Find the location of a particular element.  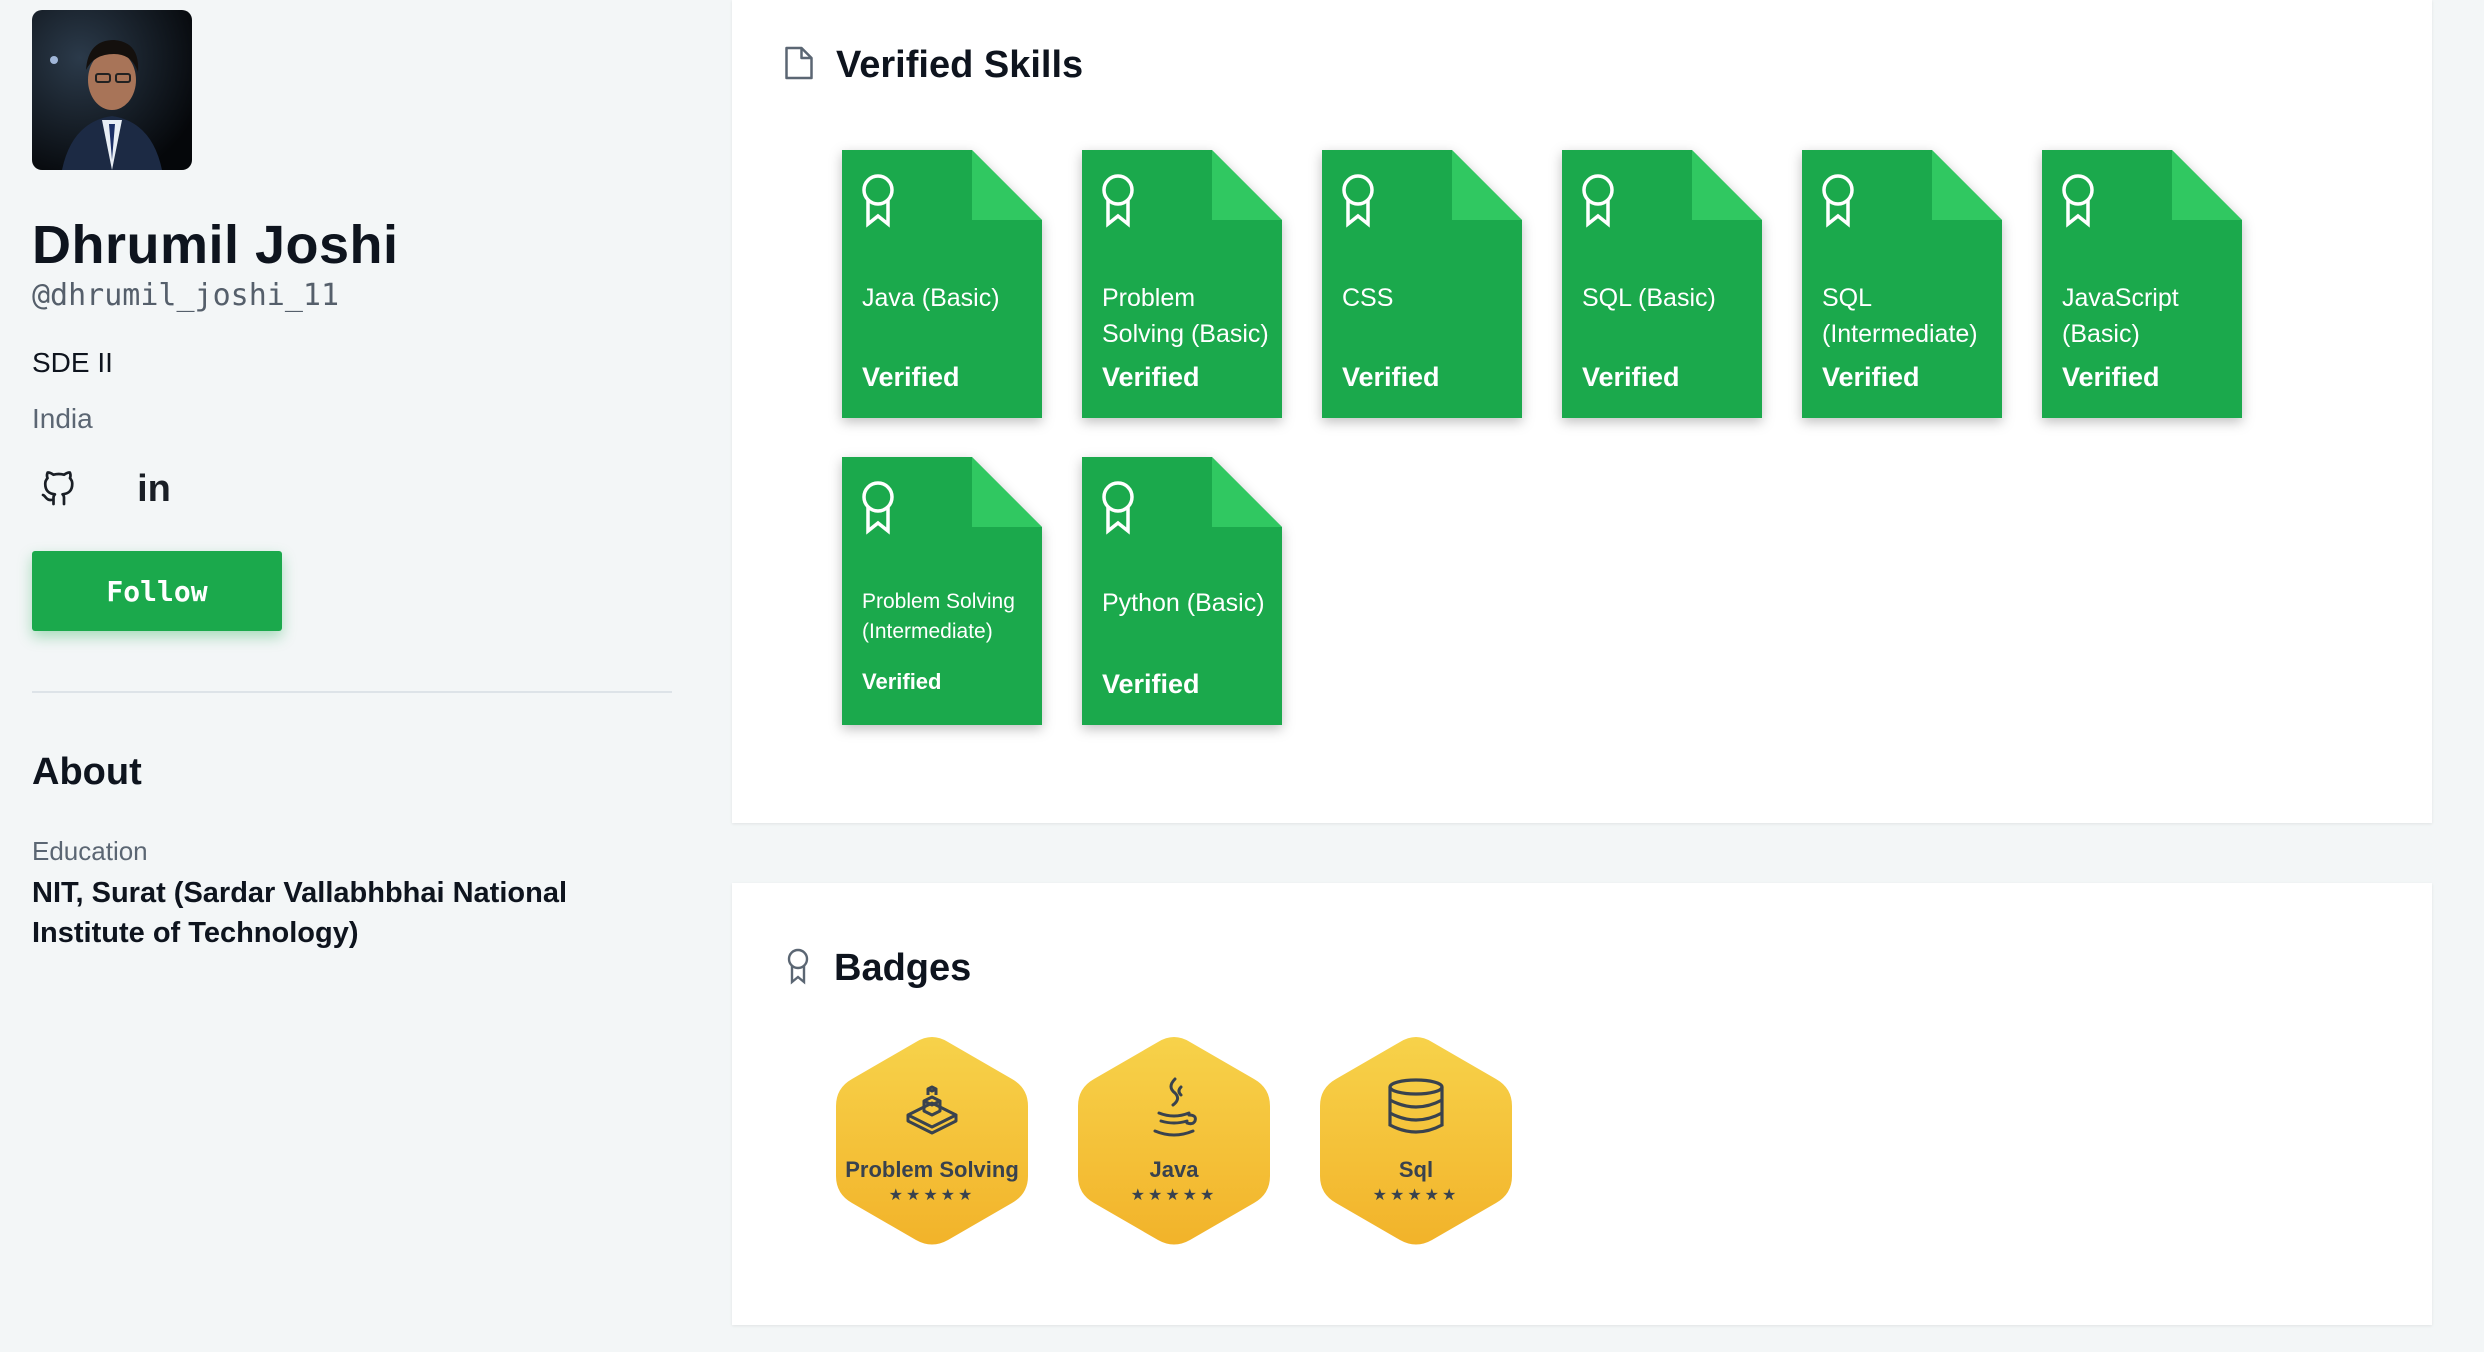

social-links: in is located at coordinates (352, 489).